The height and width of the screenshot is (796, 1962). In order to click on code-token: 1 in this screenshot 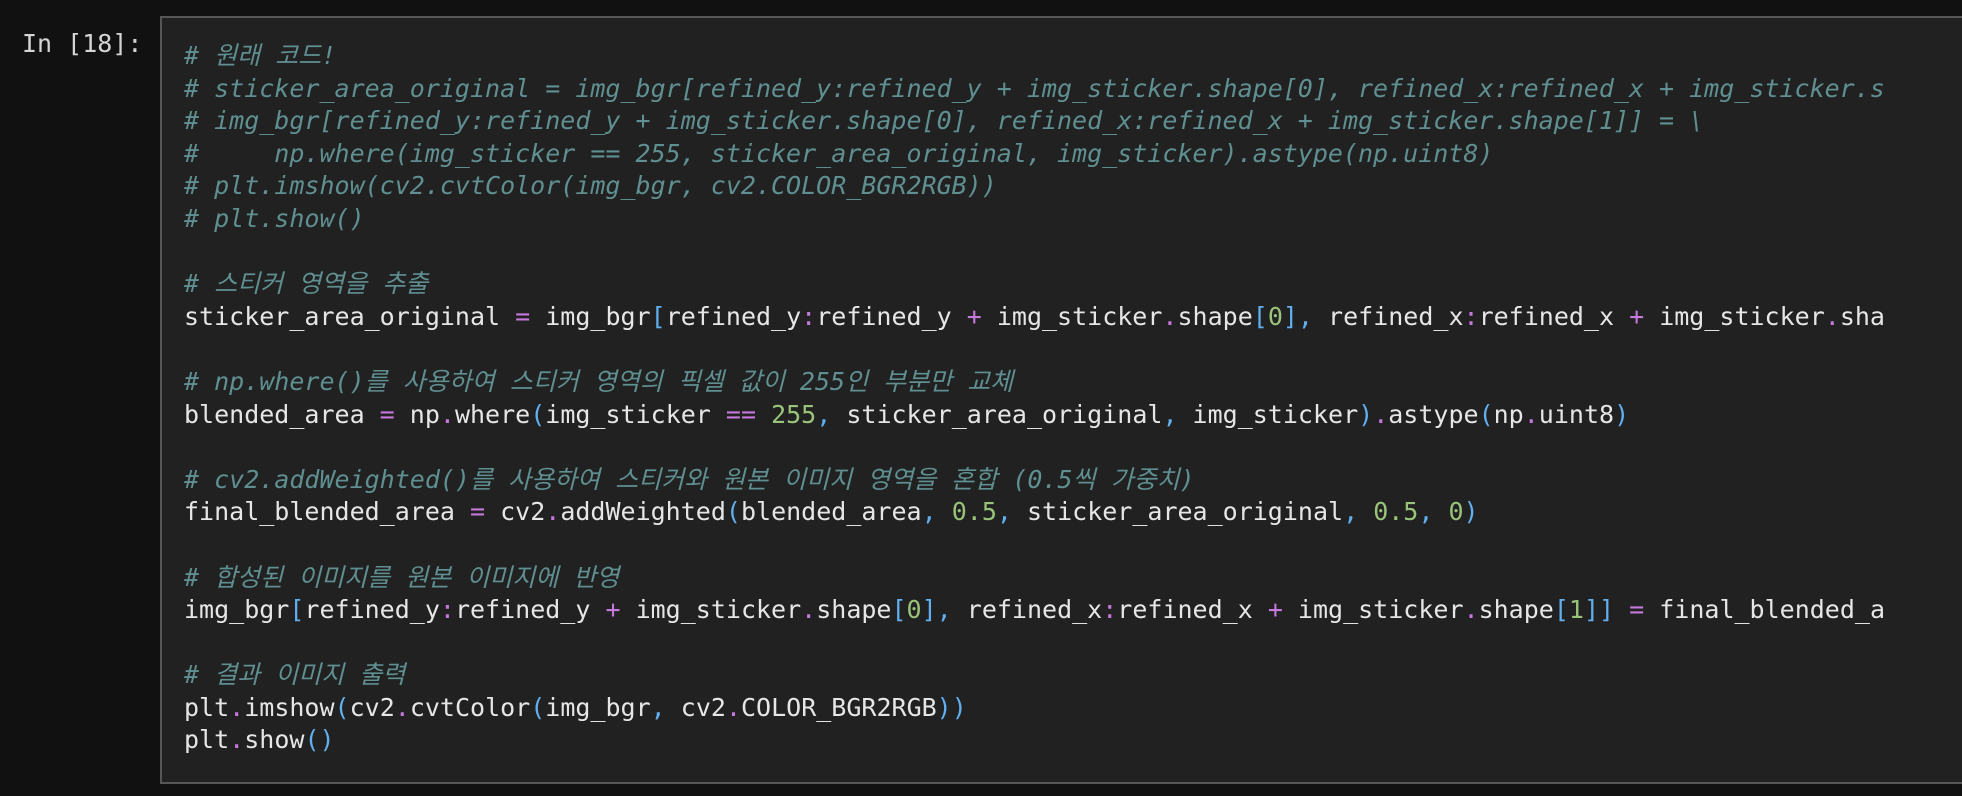, I will do `click(1576, 610)`.